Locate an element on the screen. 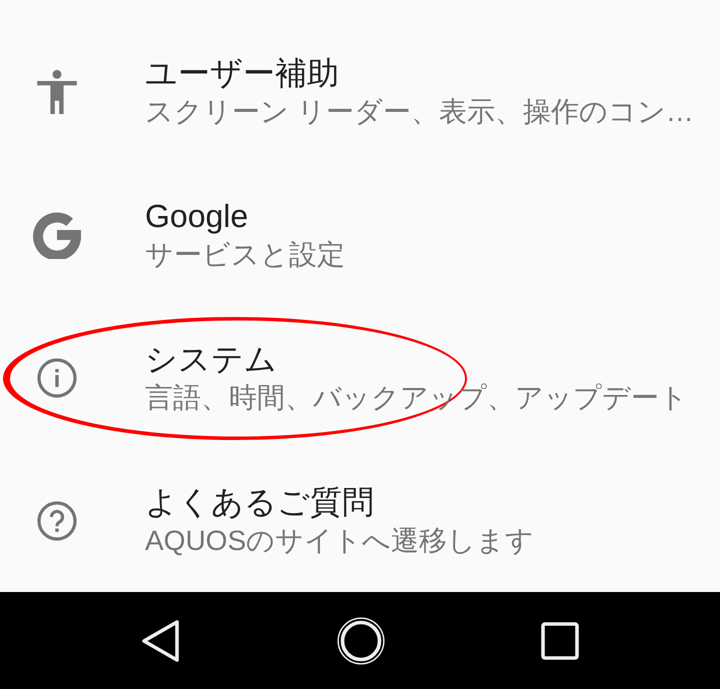 The image size is (720, 689). back-icon is located at coordinates (161, 640).